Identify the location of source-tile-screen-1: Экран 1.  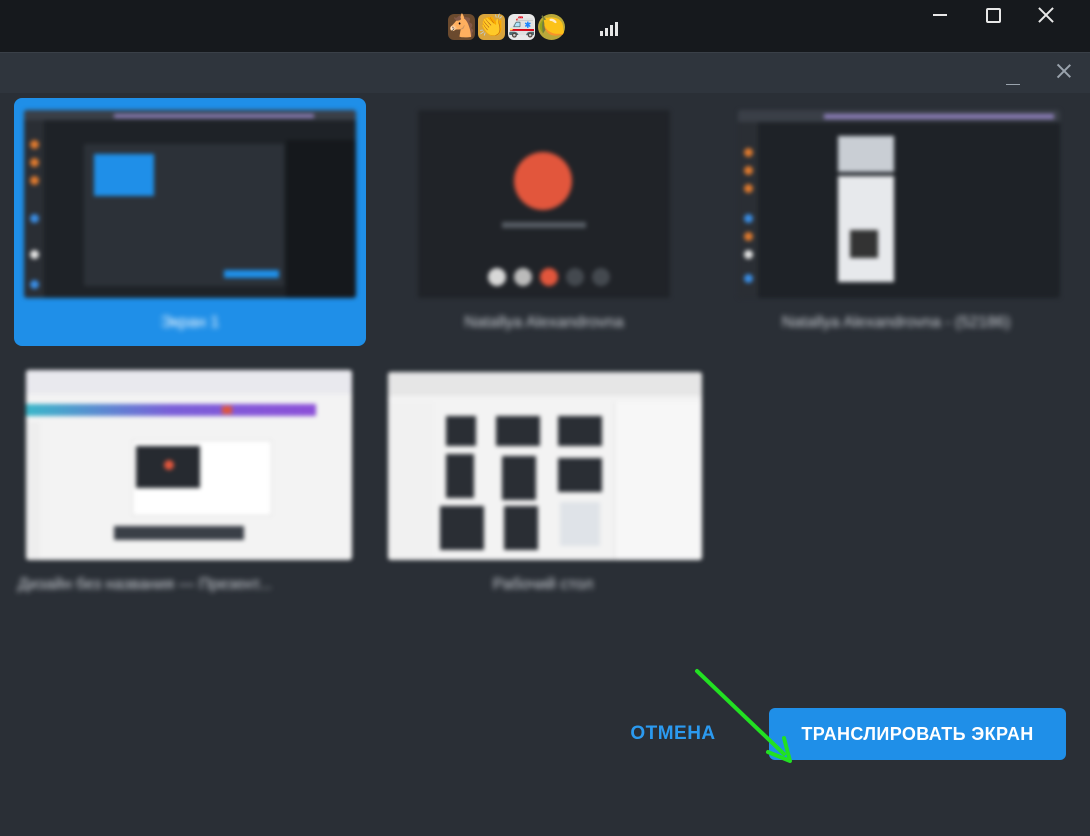
(190, 222).